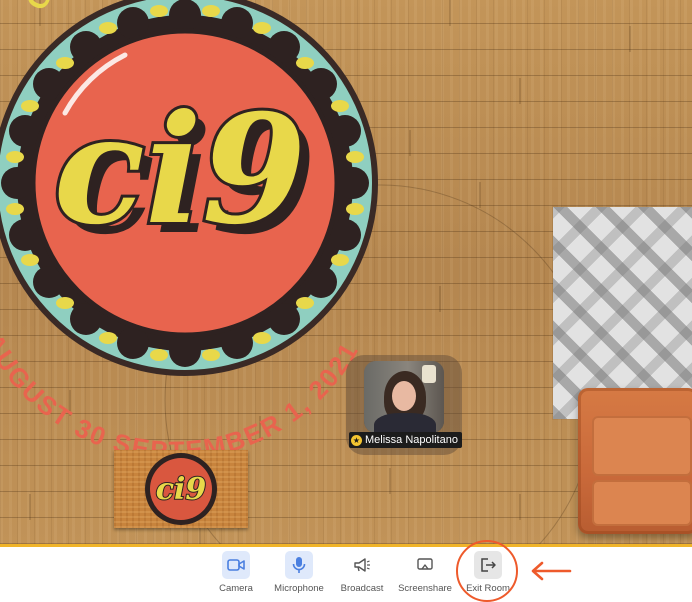 This screenshot has width=692, height=602. What do you see at coordinates (429, 374) in the screenshot?
I see `video-lamp` at bounding box center [429, 374].